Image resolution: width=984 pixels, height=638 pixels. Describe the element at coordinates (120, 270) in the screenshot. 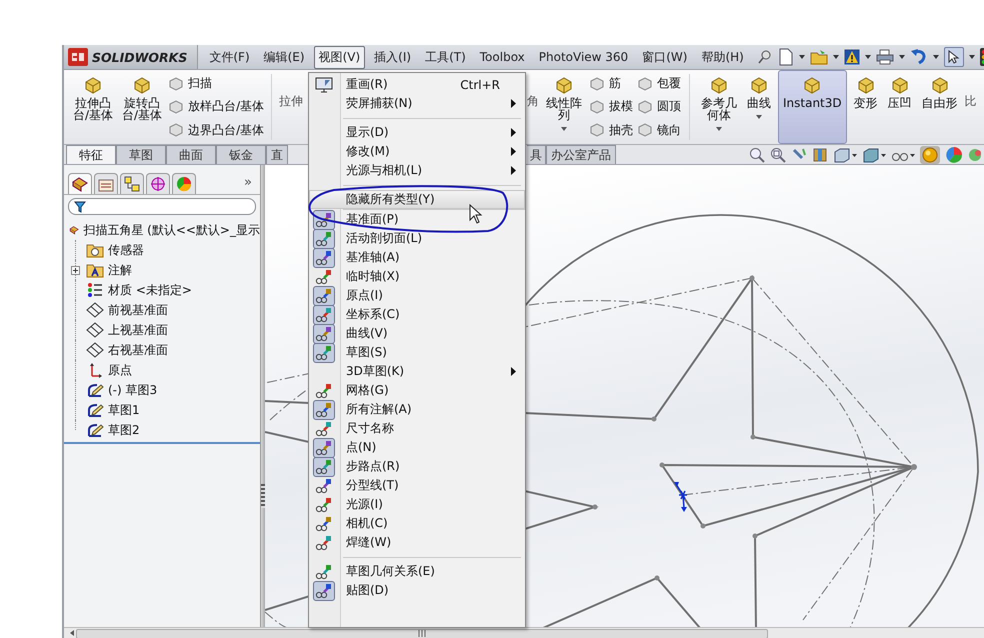

I see `tree-item: 注解` at that location.